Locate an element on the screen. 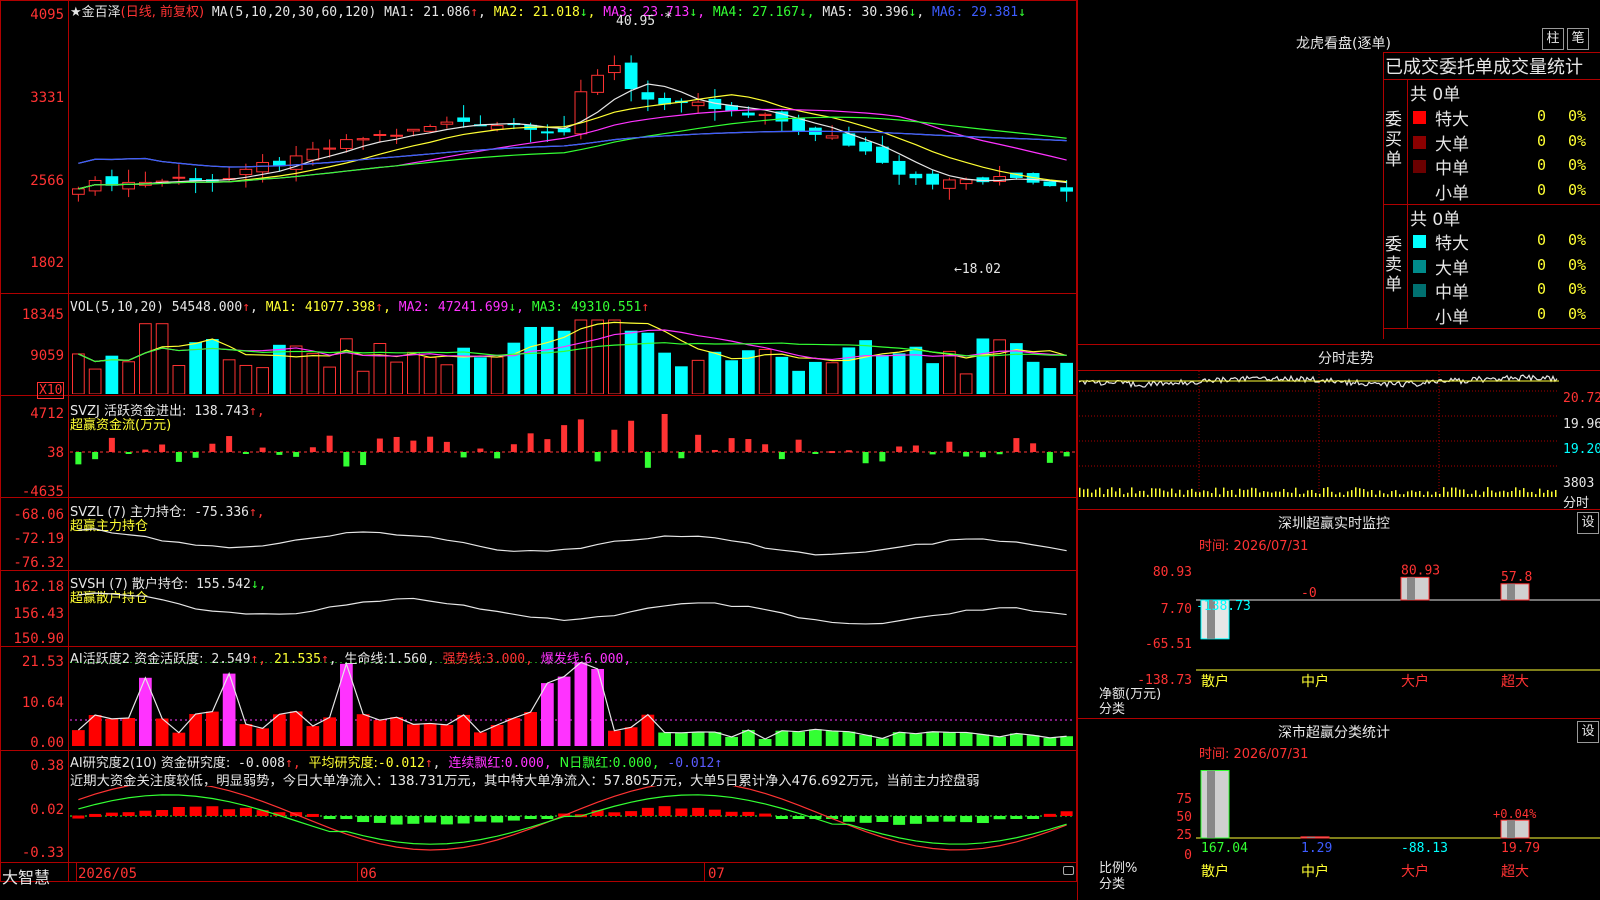  category-bar is located at coordinates (1415, 588).